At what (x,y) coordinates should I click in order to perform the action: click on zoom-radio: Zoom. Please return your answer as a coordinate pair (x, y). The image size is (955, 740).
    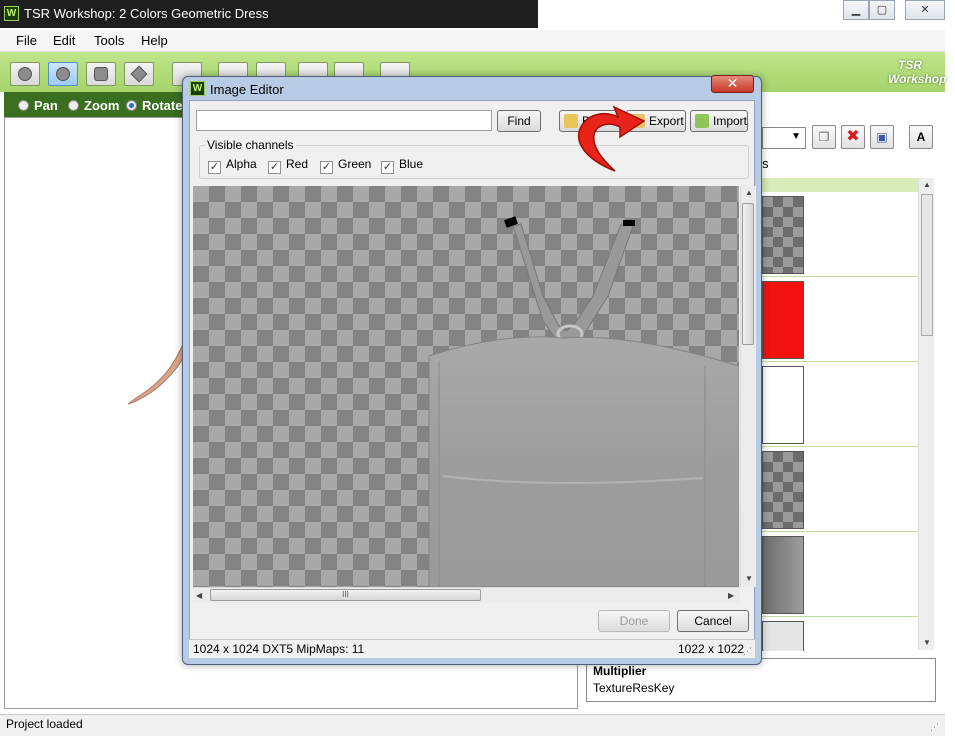
    Looking at the image, I should click on (94, 105).